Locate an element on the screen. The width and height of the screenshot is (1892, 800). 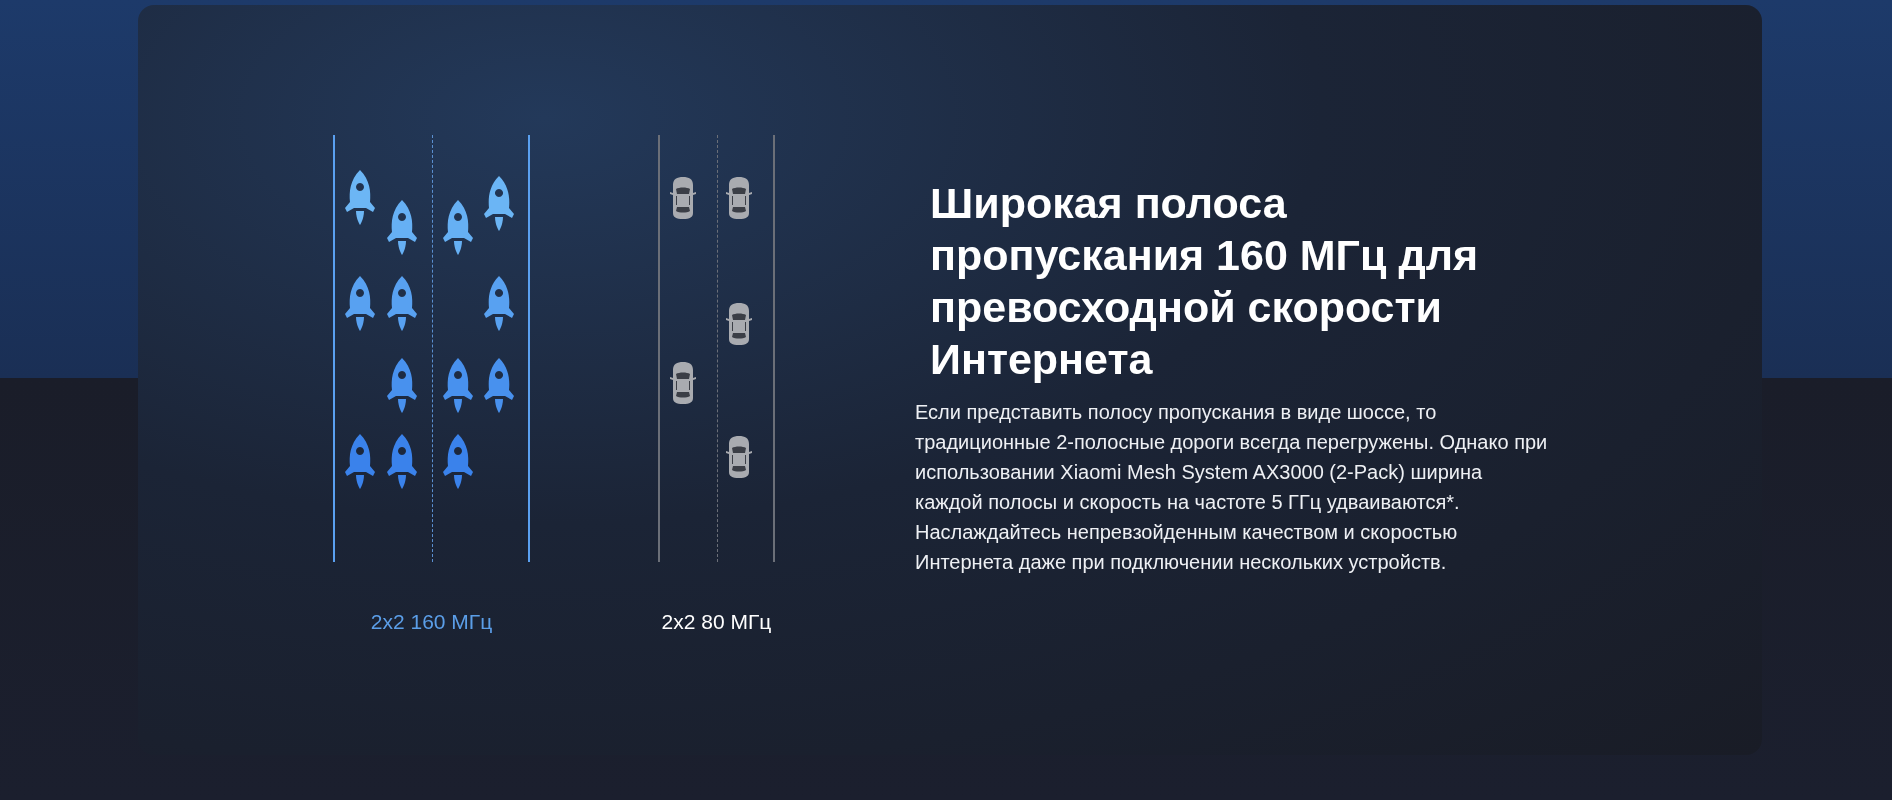
bandwidth-label: 2x2 160 МГц is located at coordinates (431, 622).